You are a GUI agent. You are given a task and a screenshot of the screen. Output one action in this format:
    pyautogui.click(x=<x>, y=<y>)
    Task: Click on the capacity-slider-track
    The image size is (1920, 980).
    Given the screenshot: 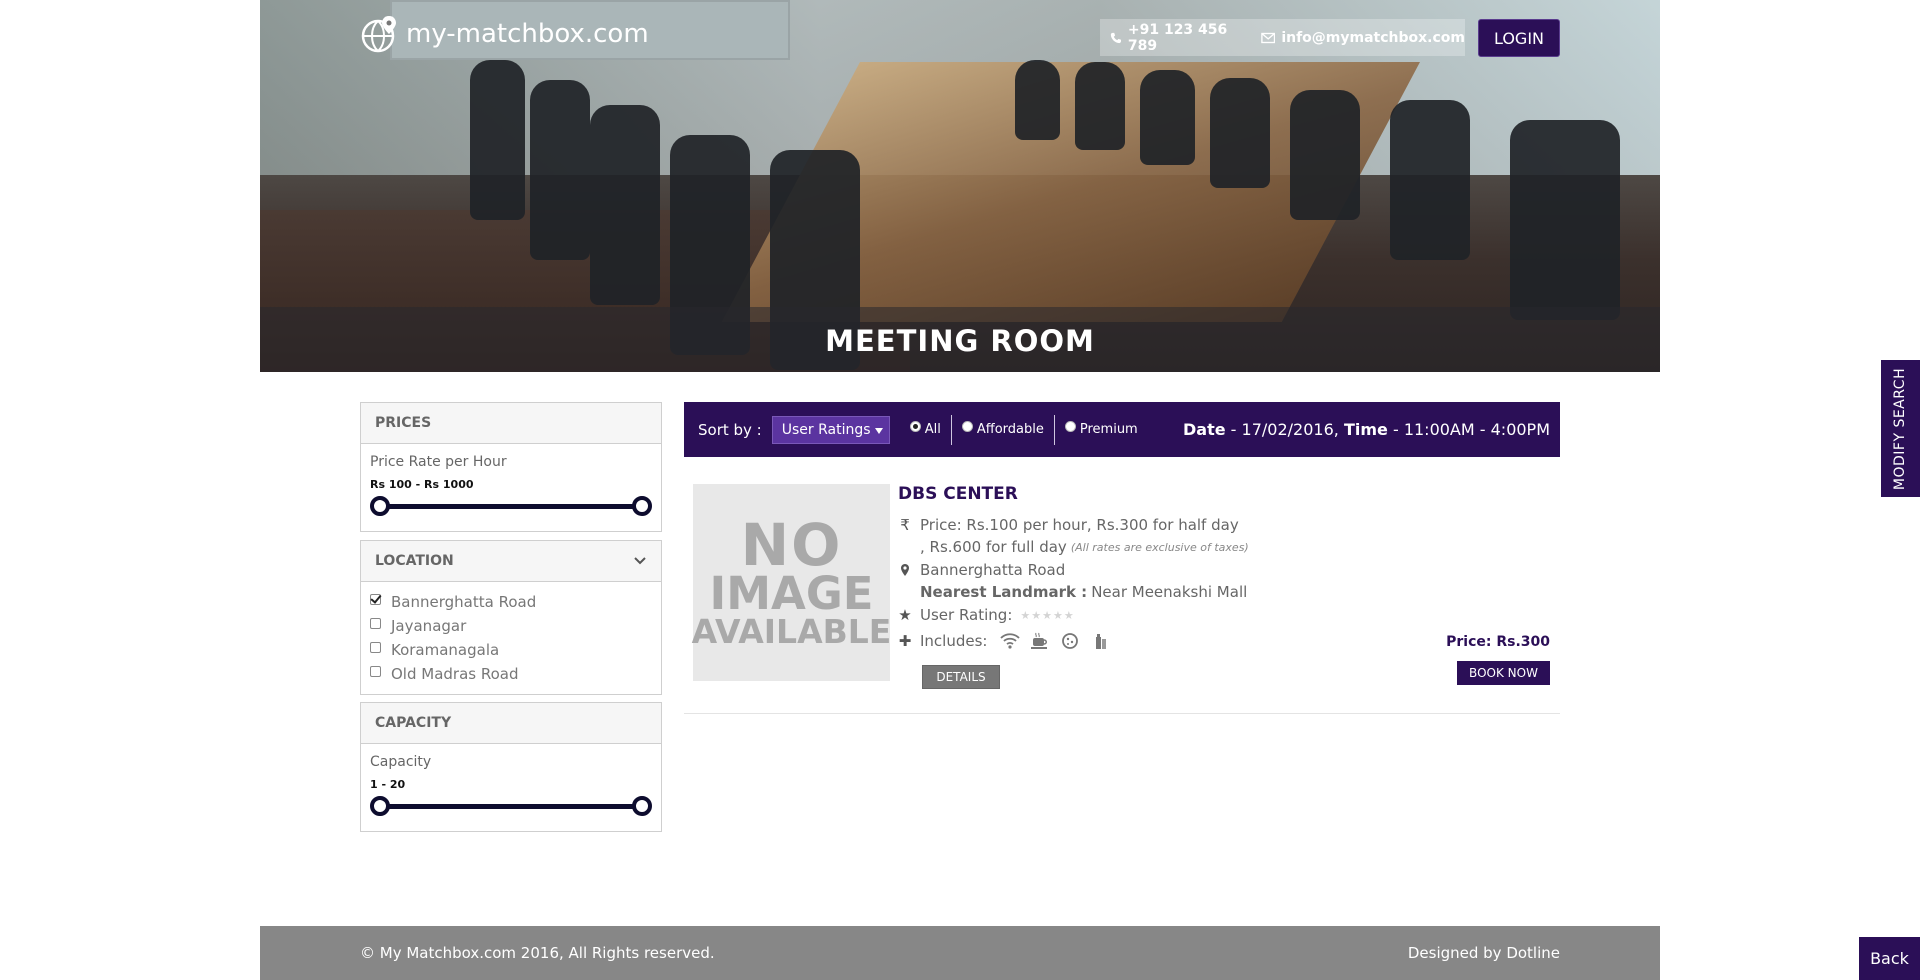 What is the action you would take?
    pyautogui.click(x=511, y=806)
    